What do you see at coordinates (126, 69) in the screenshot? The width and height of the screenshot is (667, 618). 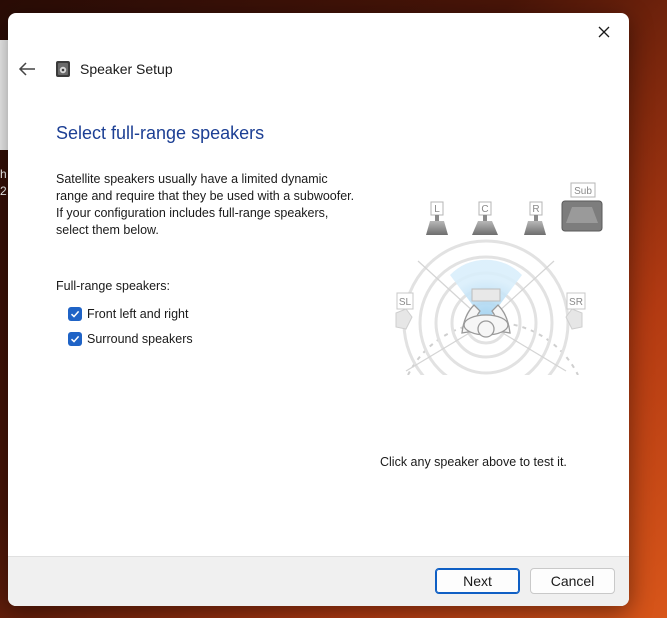 I see `window-title: Speaker Setup` at bounding box center [126, 69].